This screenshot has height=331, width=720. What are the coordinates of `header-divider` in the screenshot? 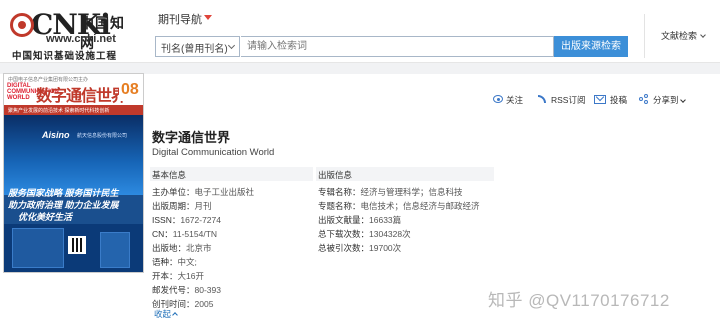 It's located at (644, 36).